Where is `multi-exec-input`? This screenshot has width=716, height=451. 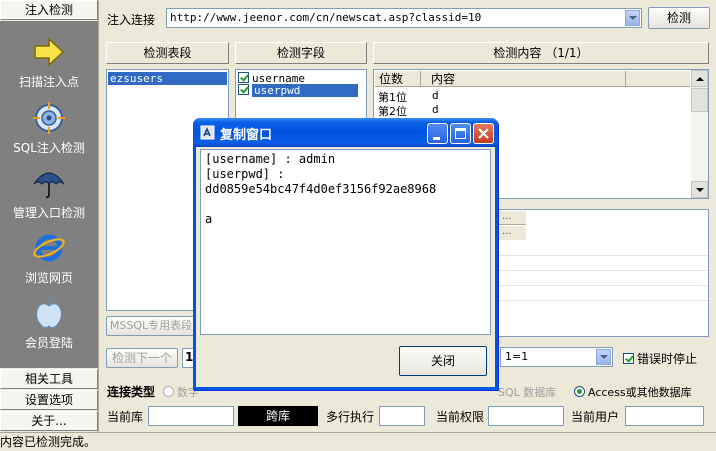
multi-exec-input is located at coordinates (402, 416).